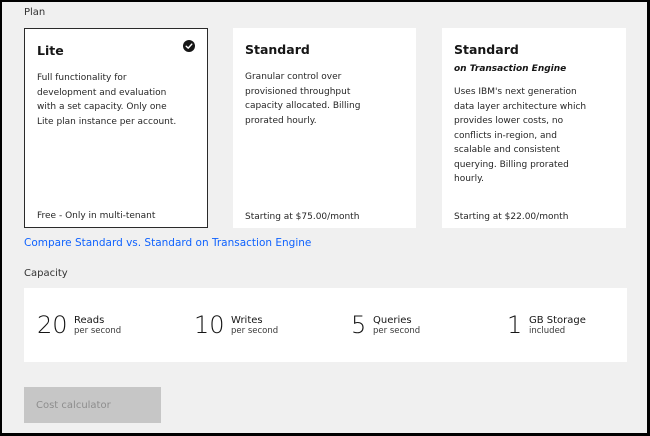 The width and height of the screenshot is (650, 436). Describe the element at coordinates (510, 69) in the screenshot. I see `plan-card-subtitle: on Transaction Engine` at that location.